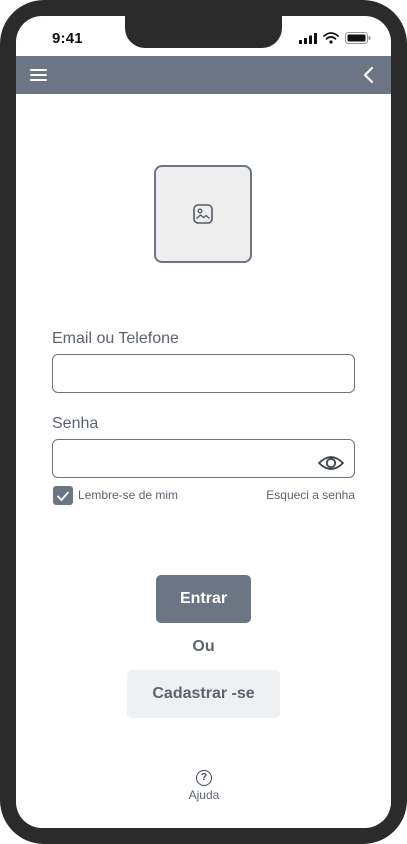  Describe the element at coordinates (203, 458) in the screenshot. I see `password-field` at that location.